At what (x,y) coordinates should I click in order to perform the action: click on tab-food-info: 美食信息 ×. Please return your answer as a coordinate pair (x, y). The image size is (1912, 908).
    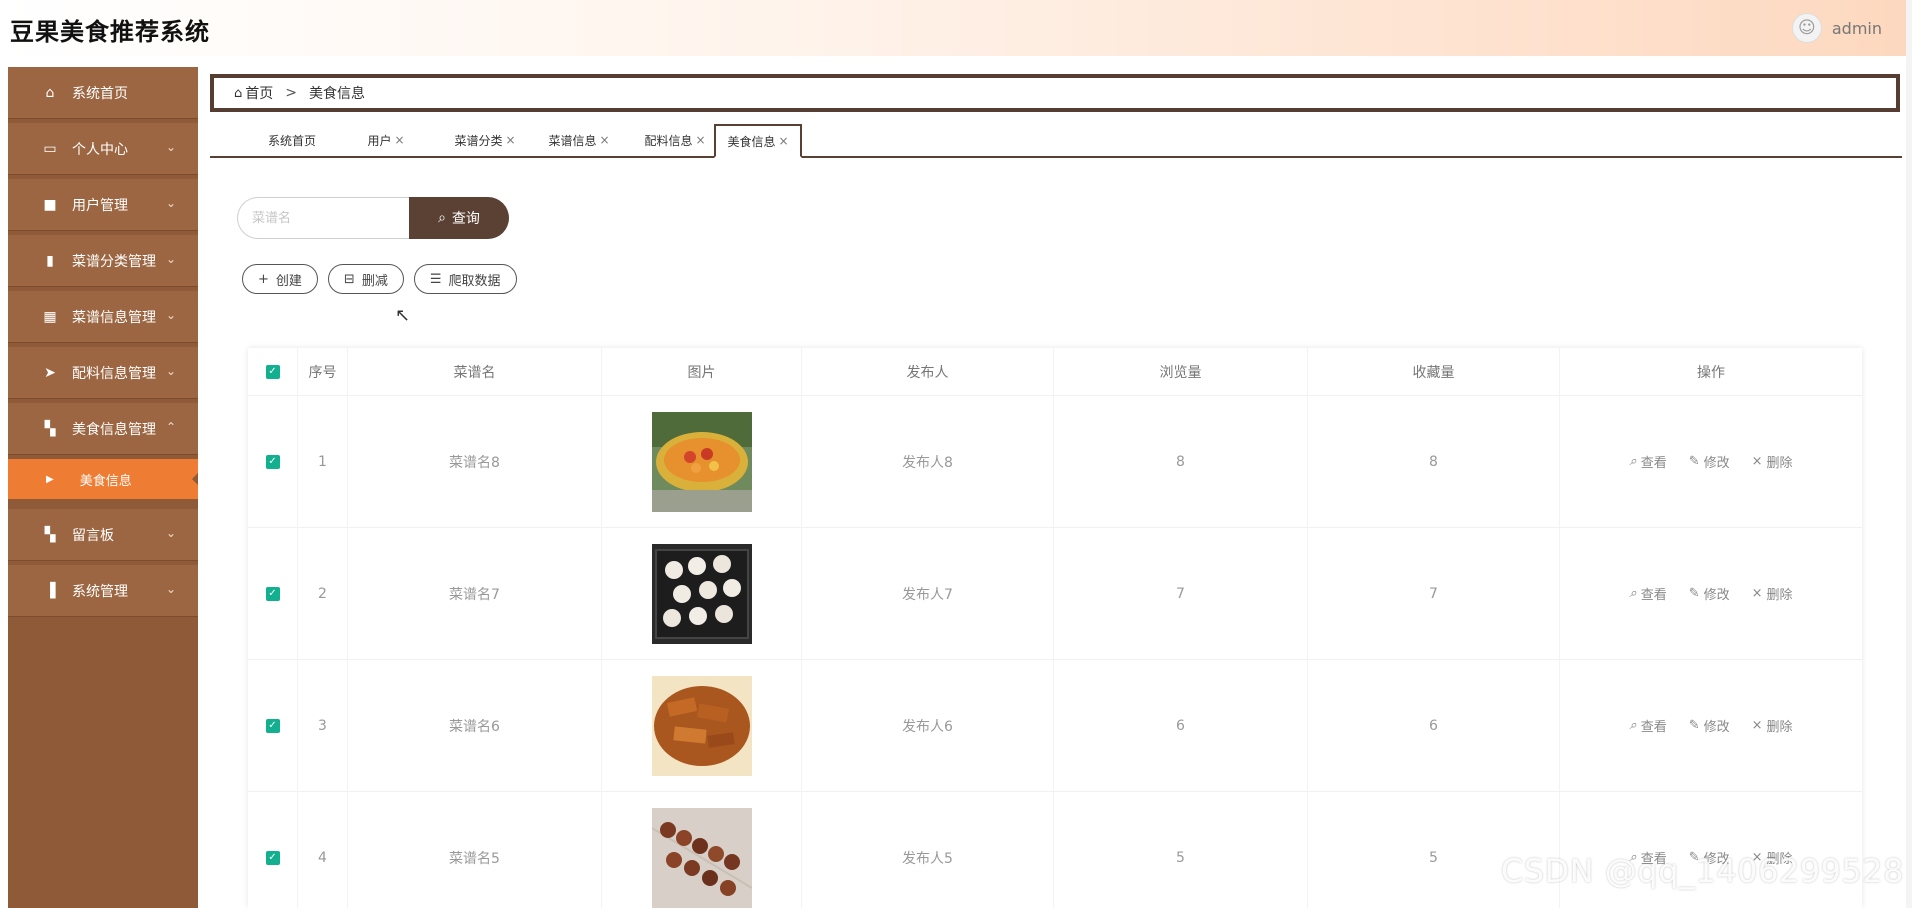
    Looking at the image, I should click on (758, 141).